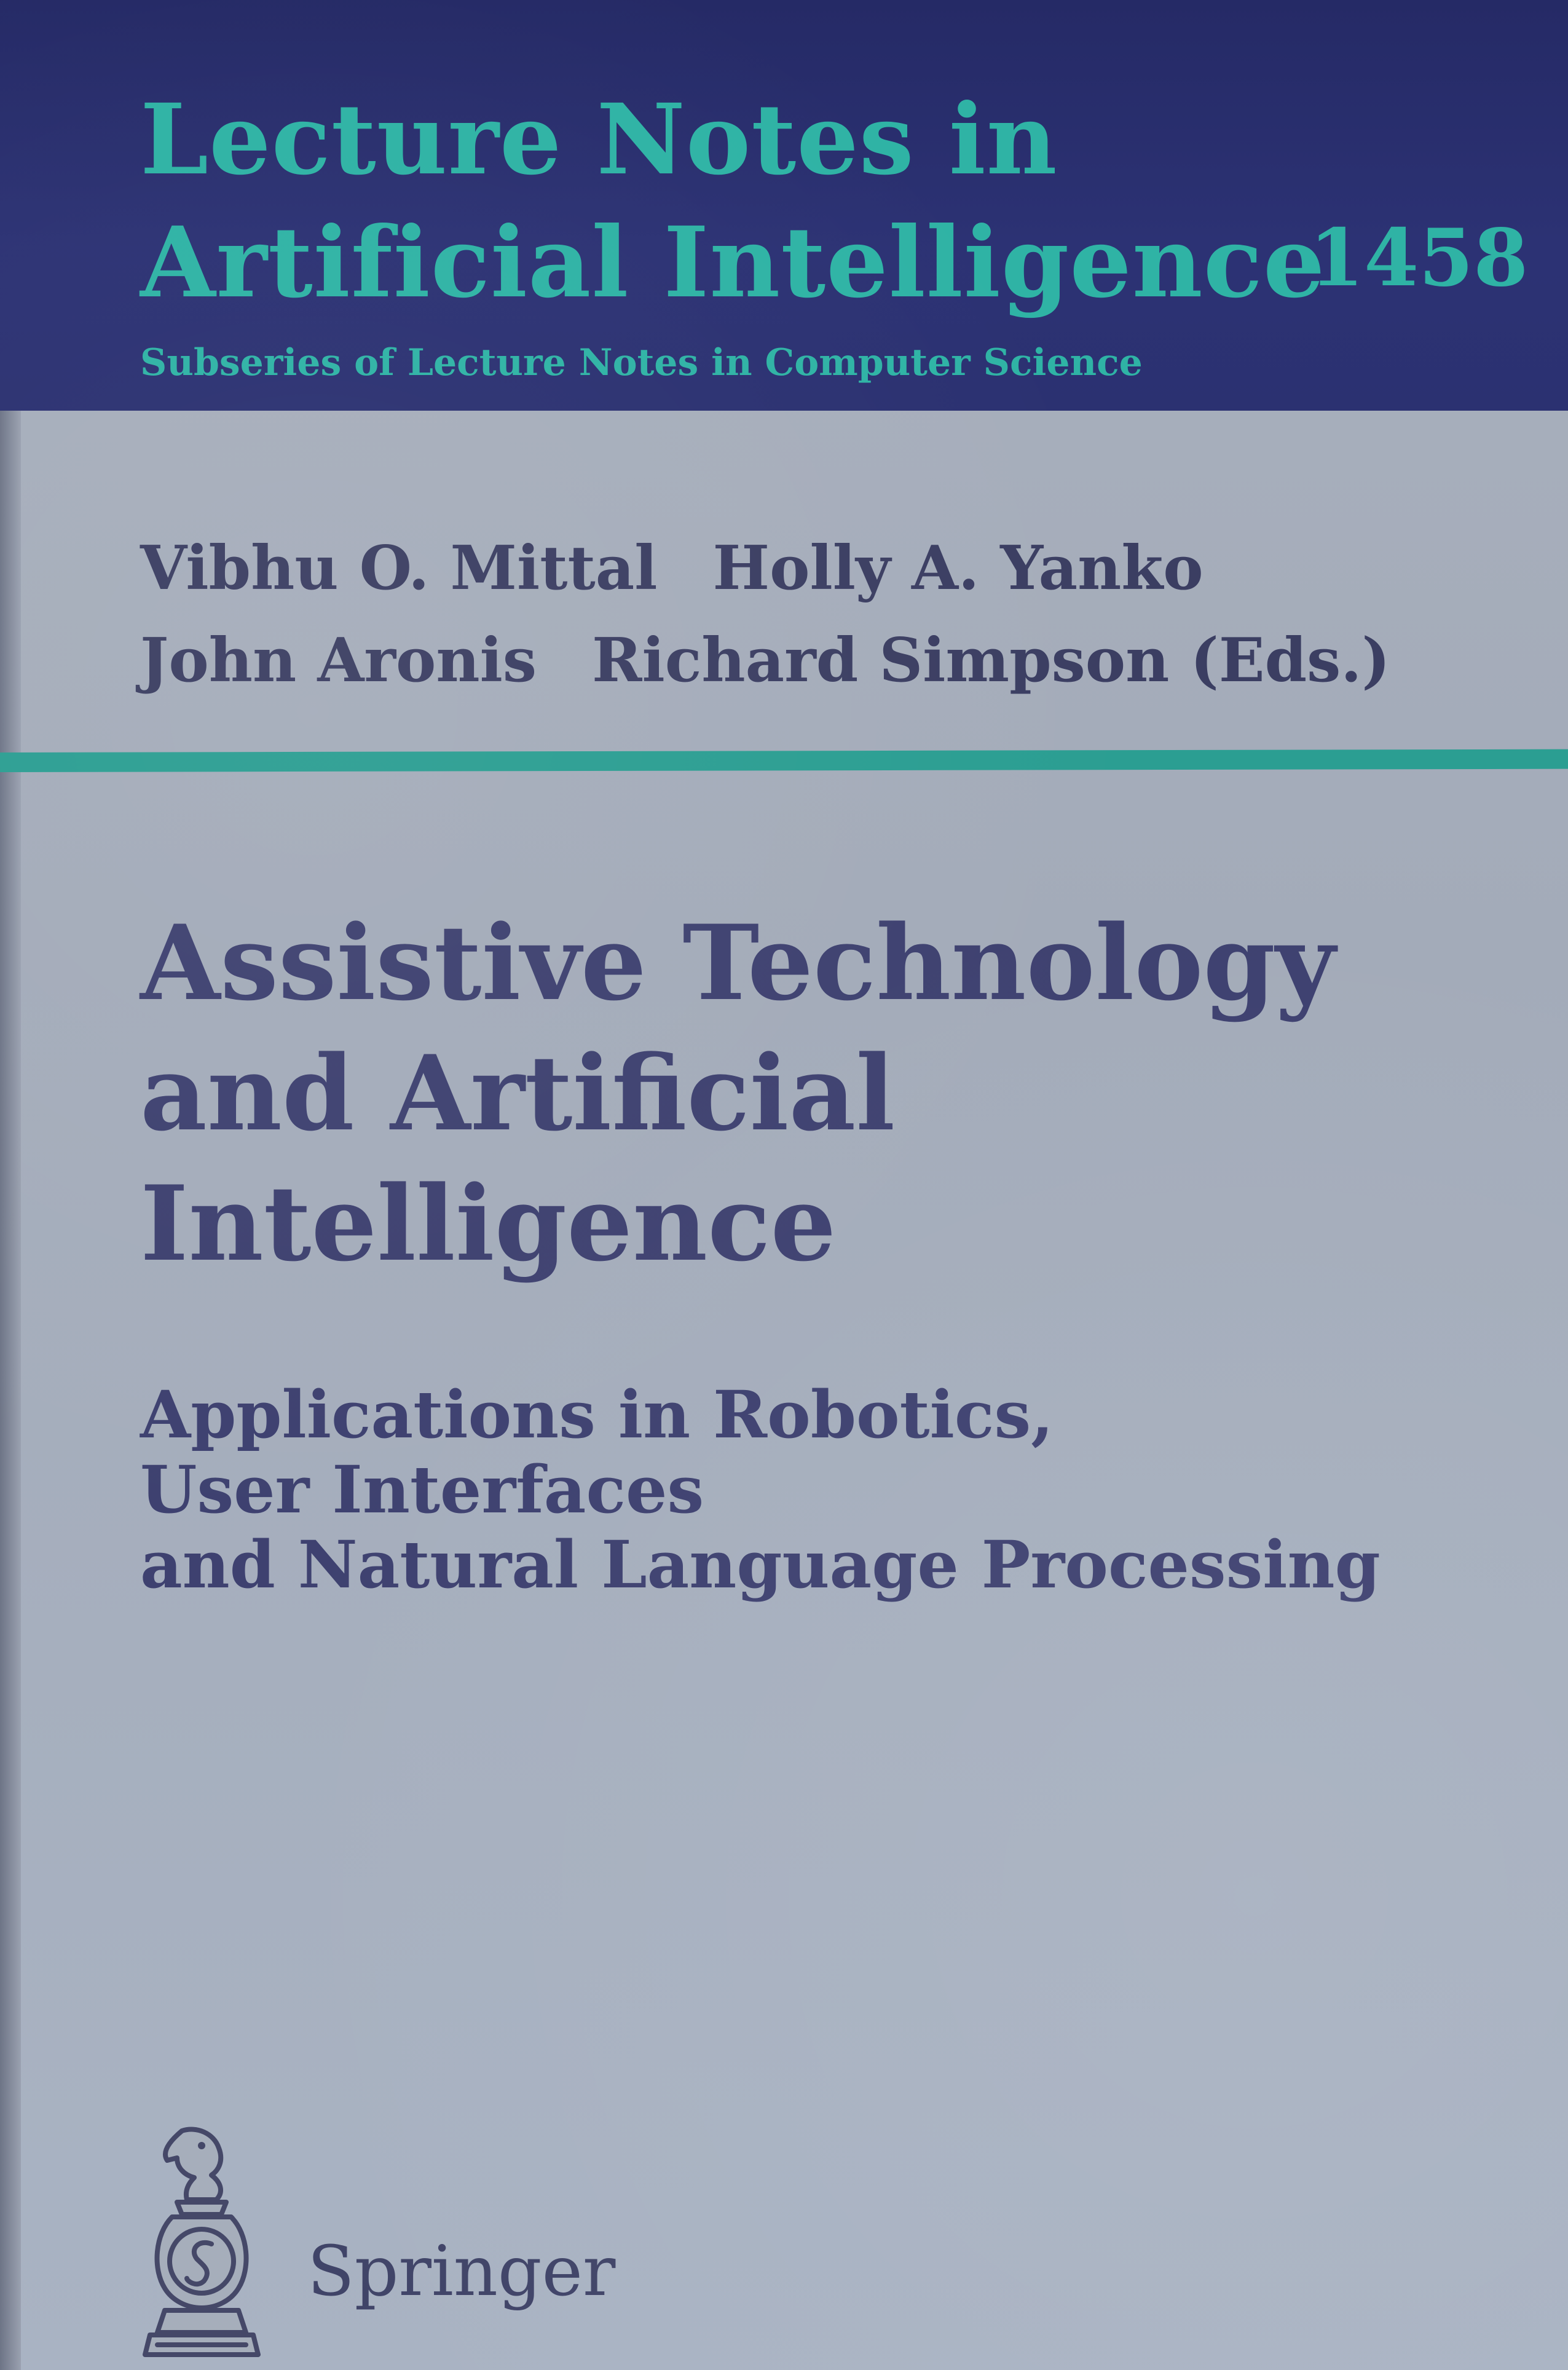 This screenshot has width=1568, height=2370. Describe the element at coordinates (599, 140) in the screenshot. I see `series-title-line1: Lecture Notes in` at that location.